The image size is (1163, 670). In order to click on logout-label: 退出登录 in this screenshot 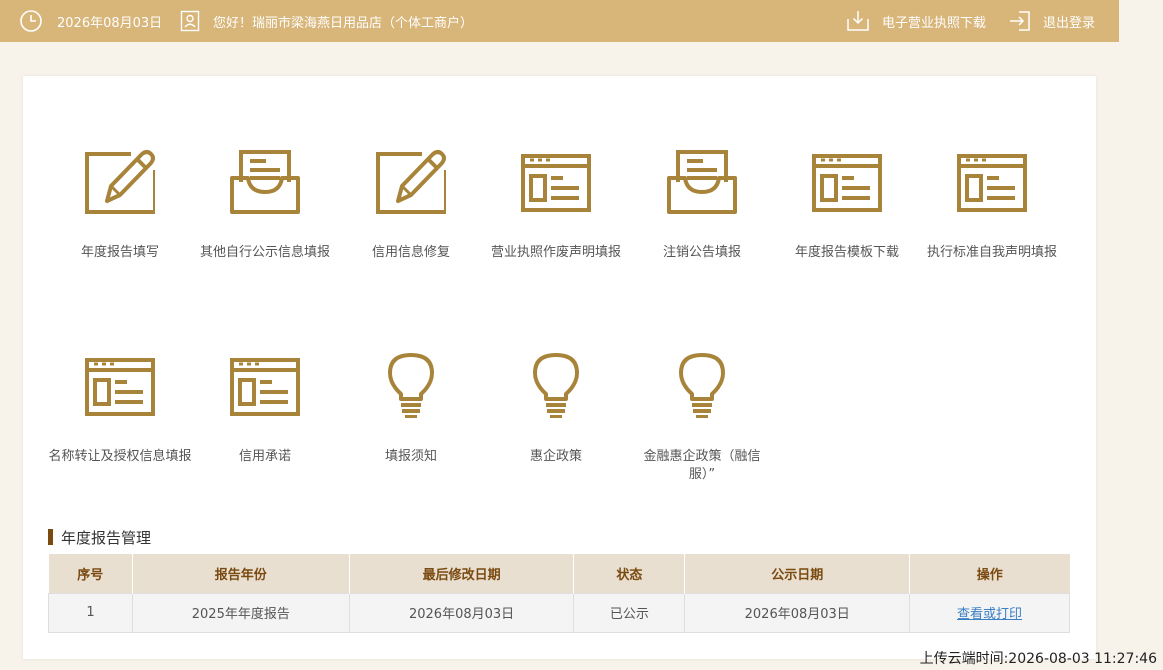, I will do `click(1069, 23)`.